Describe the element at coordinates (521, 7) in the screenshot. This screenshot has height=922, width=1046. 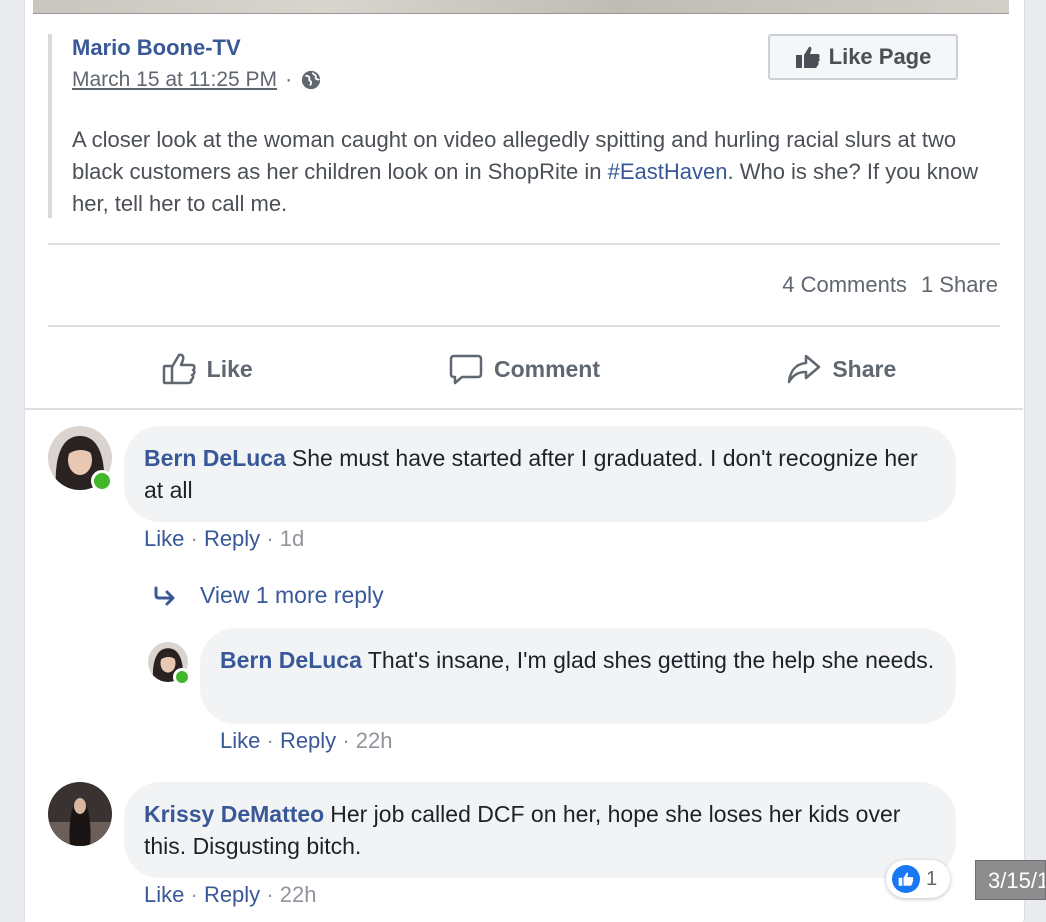
I see `video-thumbnail-edge` at that location.